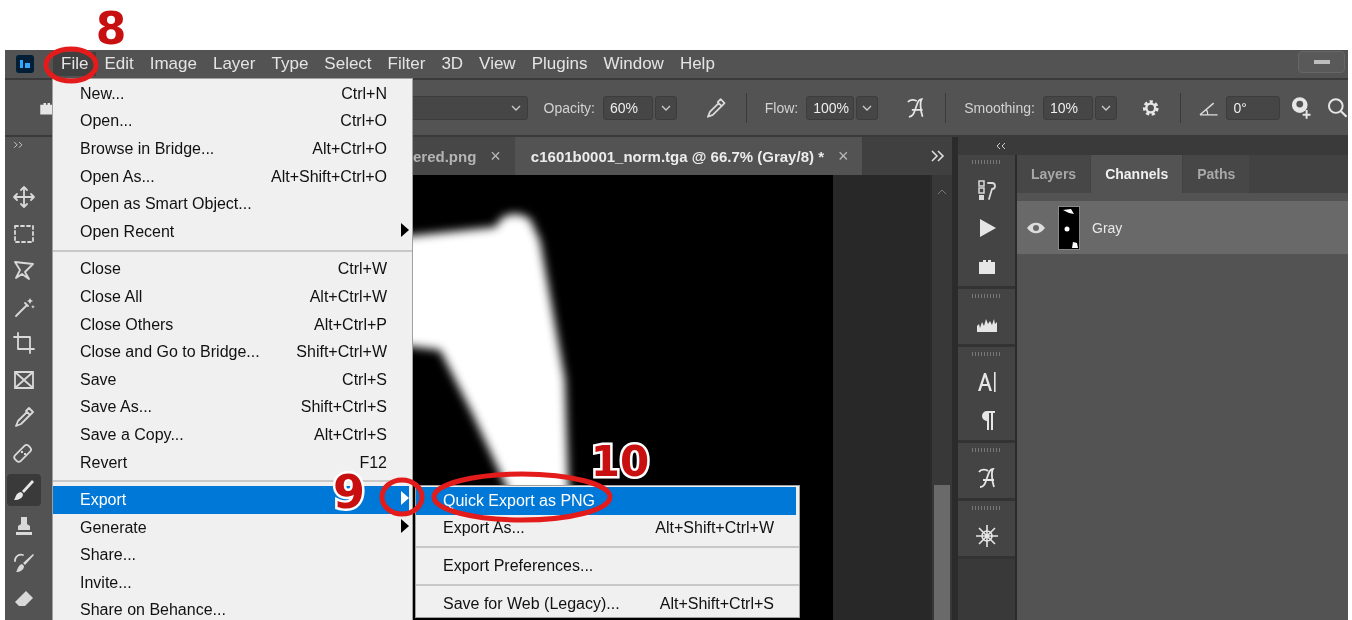  I want to click on channel-row: Gray, so click(1182, 227).